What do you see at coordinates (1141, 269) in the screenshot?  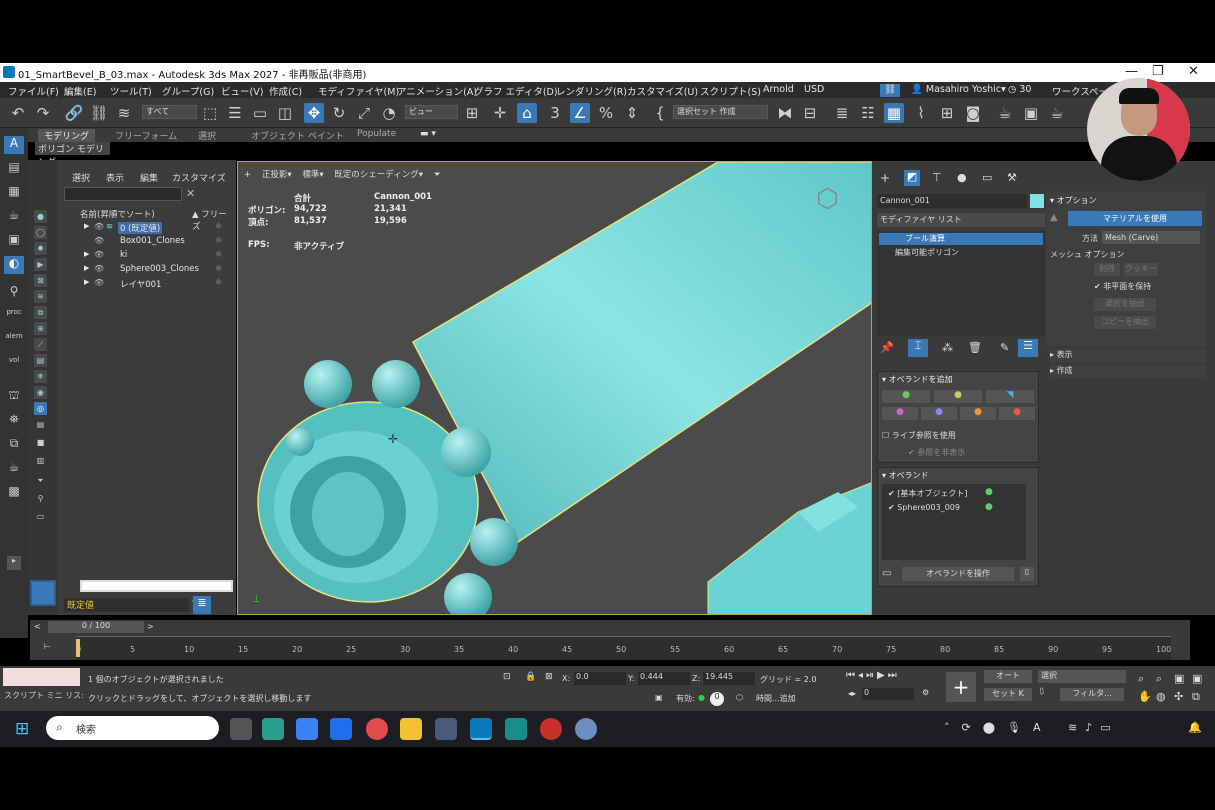 I see `cookie-button: クッキー` at bounding box center [1141, 269].